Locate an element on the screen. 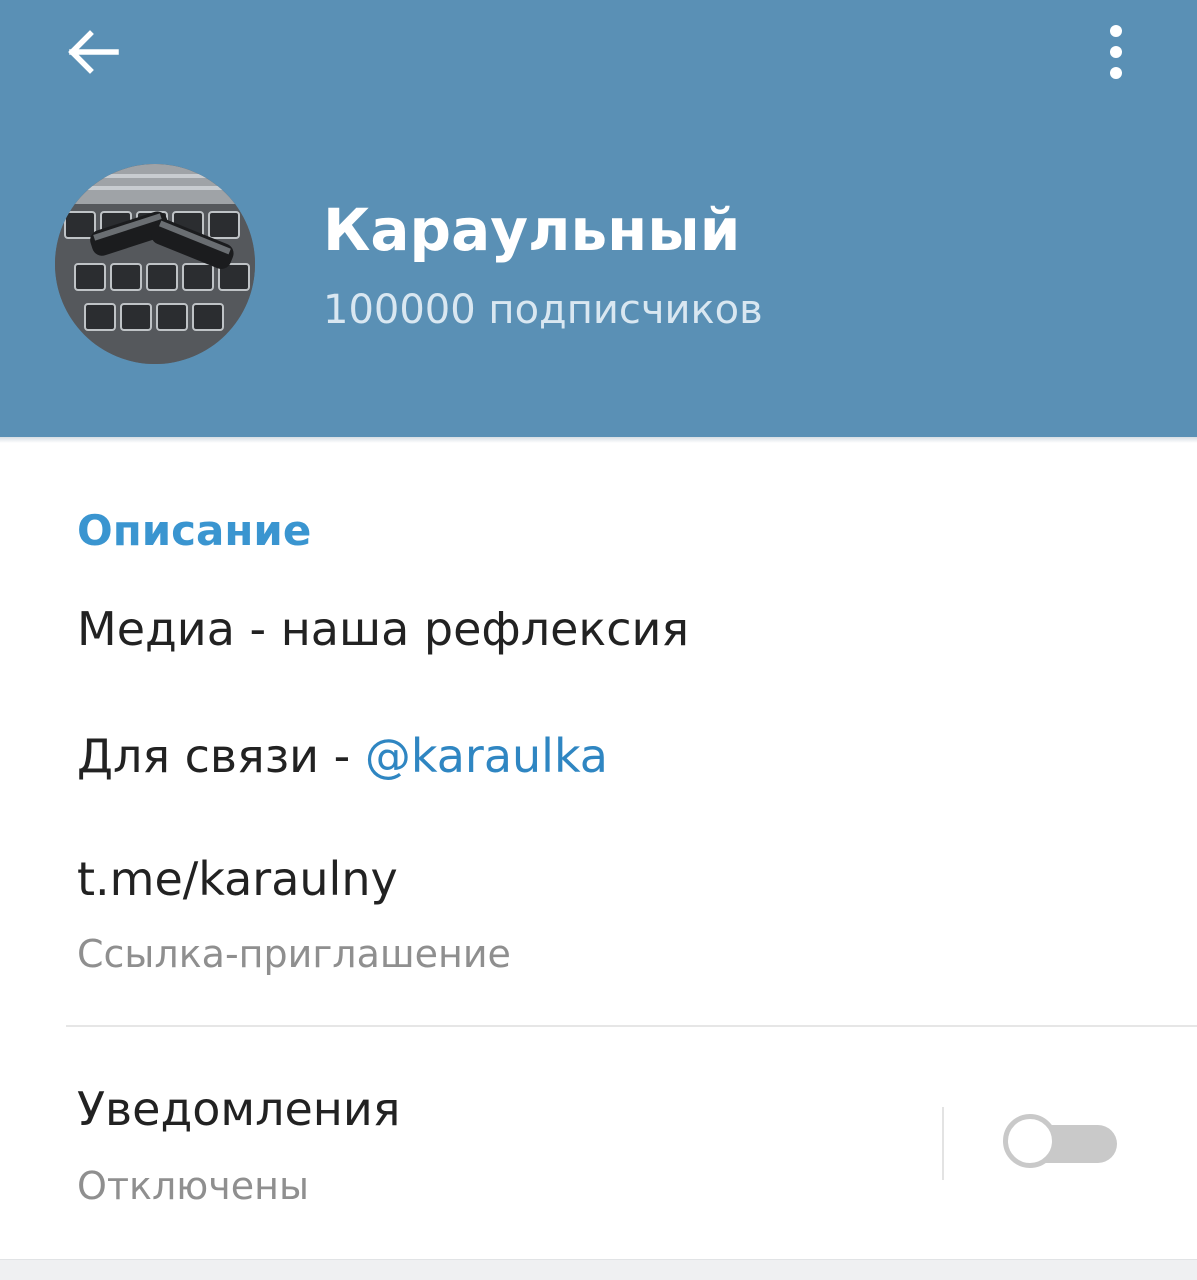 Image resolution: width=1197 pixels, height=1280 pixels. notifications-title: Уведомления is located at coordinates (239, 1109).